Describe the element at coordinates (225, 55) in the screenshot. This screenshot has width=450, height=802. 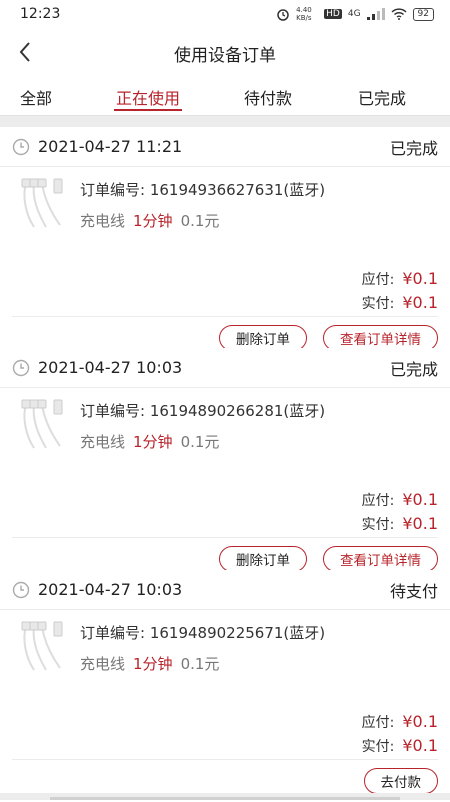
I see `page-title: 使用设备订单` at that location.